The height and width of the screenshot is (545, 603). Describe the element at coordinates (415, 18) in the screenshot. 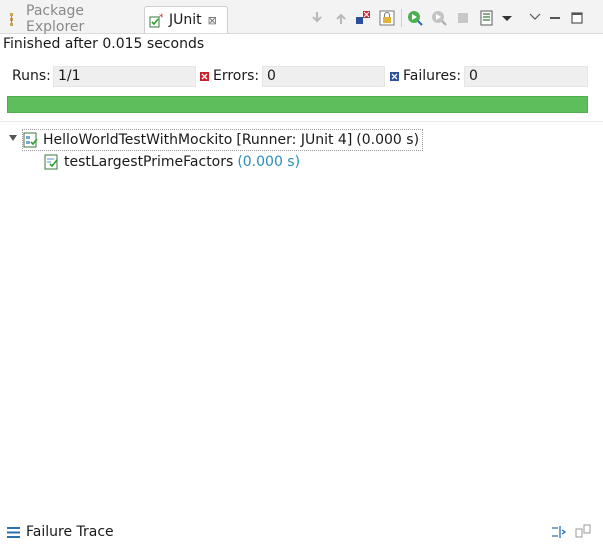

I see `rerun-test-icon` at that location.